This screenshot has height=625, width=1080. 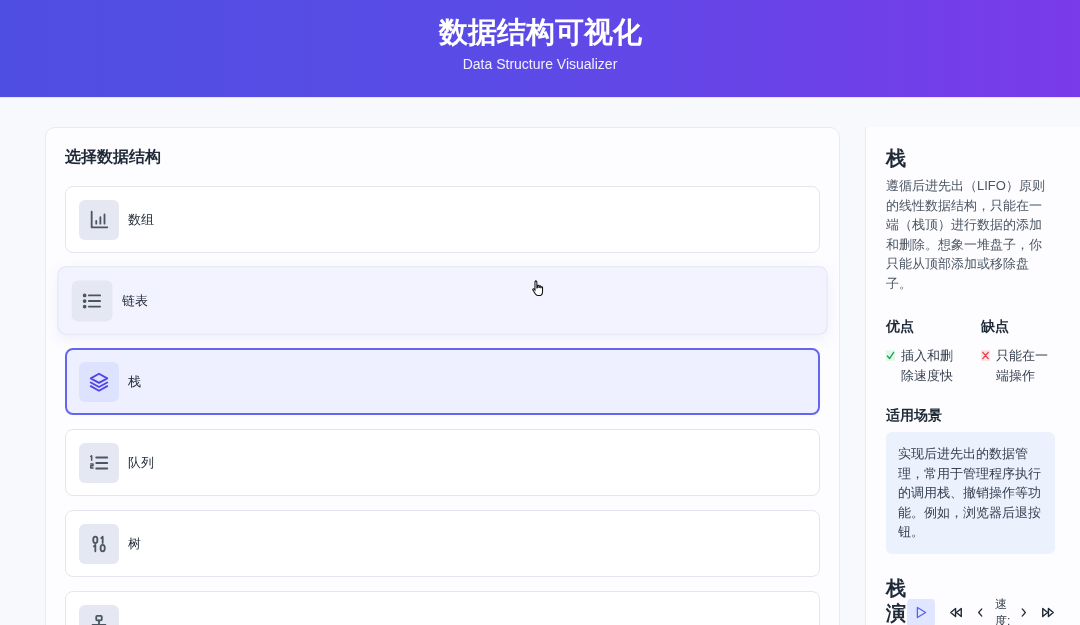 I want to click on structure-title: 栈, so click(x=896, y=158).